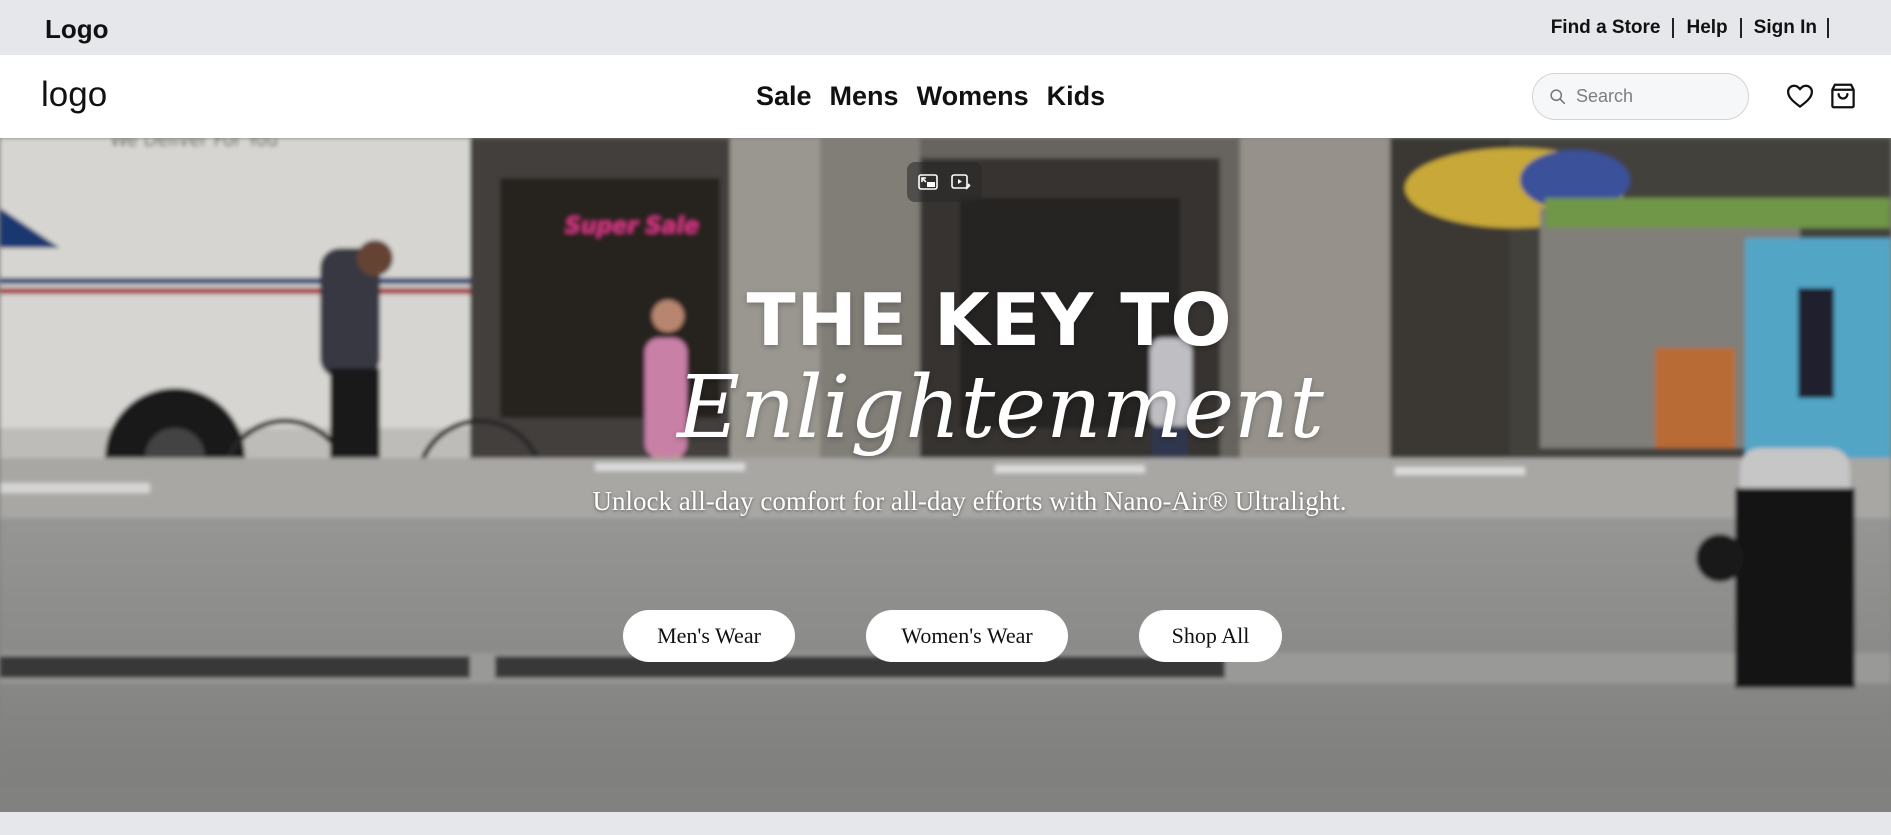 The height and width of the screenshot is (835, 1891). Describe the element at coordinates (944, 182) in the screenshot. I see `video-controls` at that location.